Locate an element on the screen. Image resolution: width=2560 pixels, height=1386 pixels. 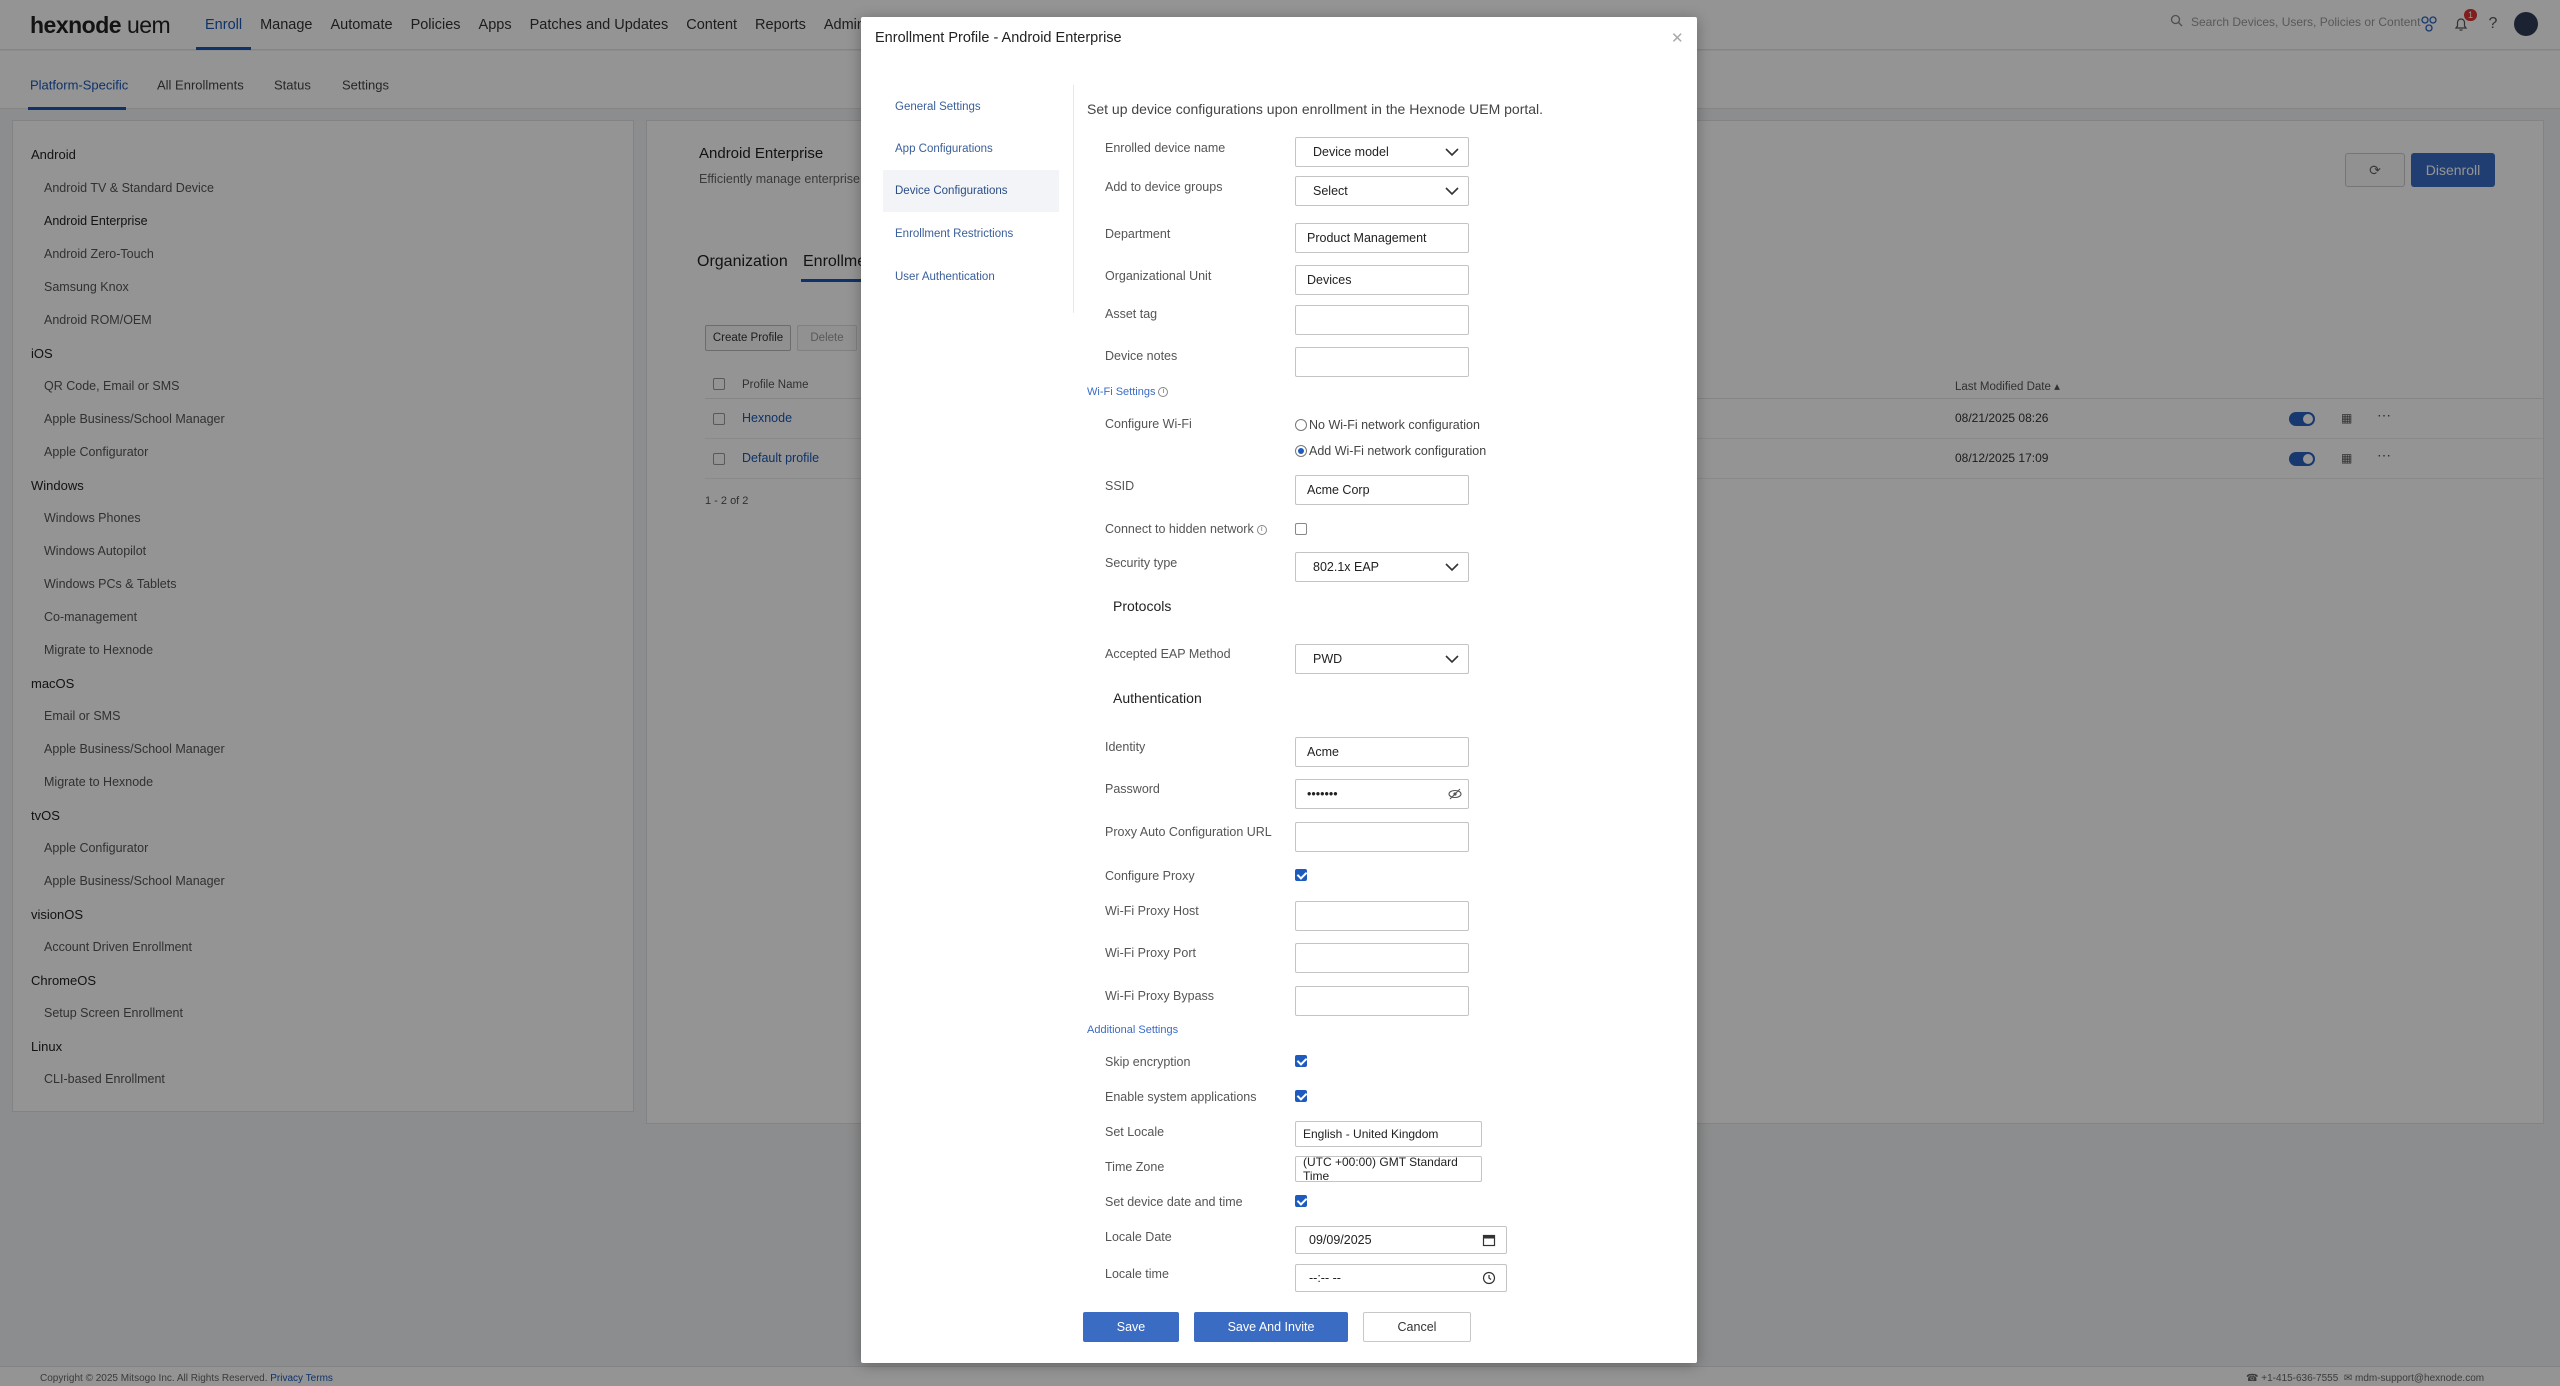
device-groups-select: Select is located at coordinates (1382, 191).